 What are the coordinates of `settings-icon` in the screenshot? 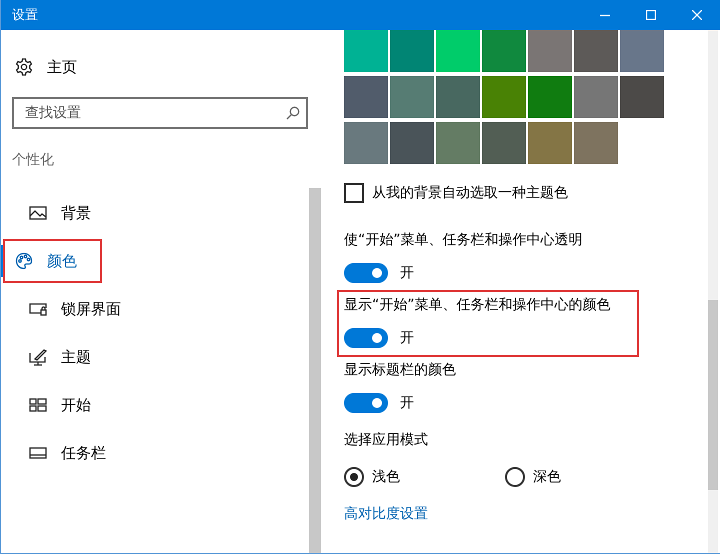 It's located at (24, 67).